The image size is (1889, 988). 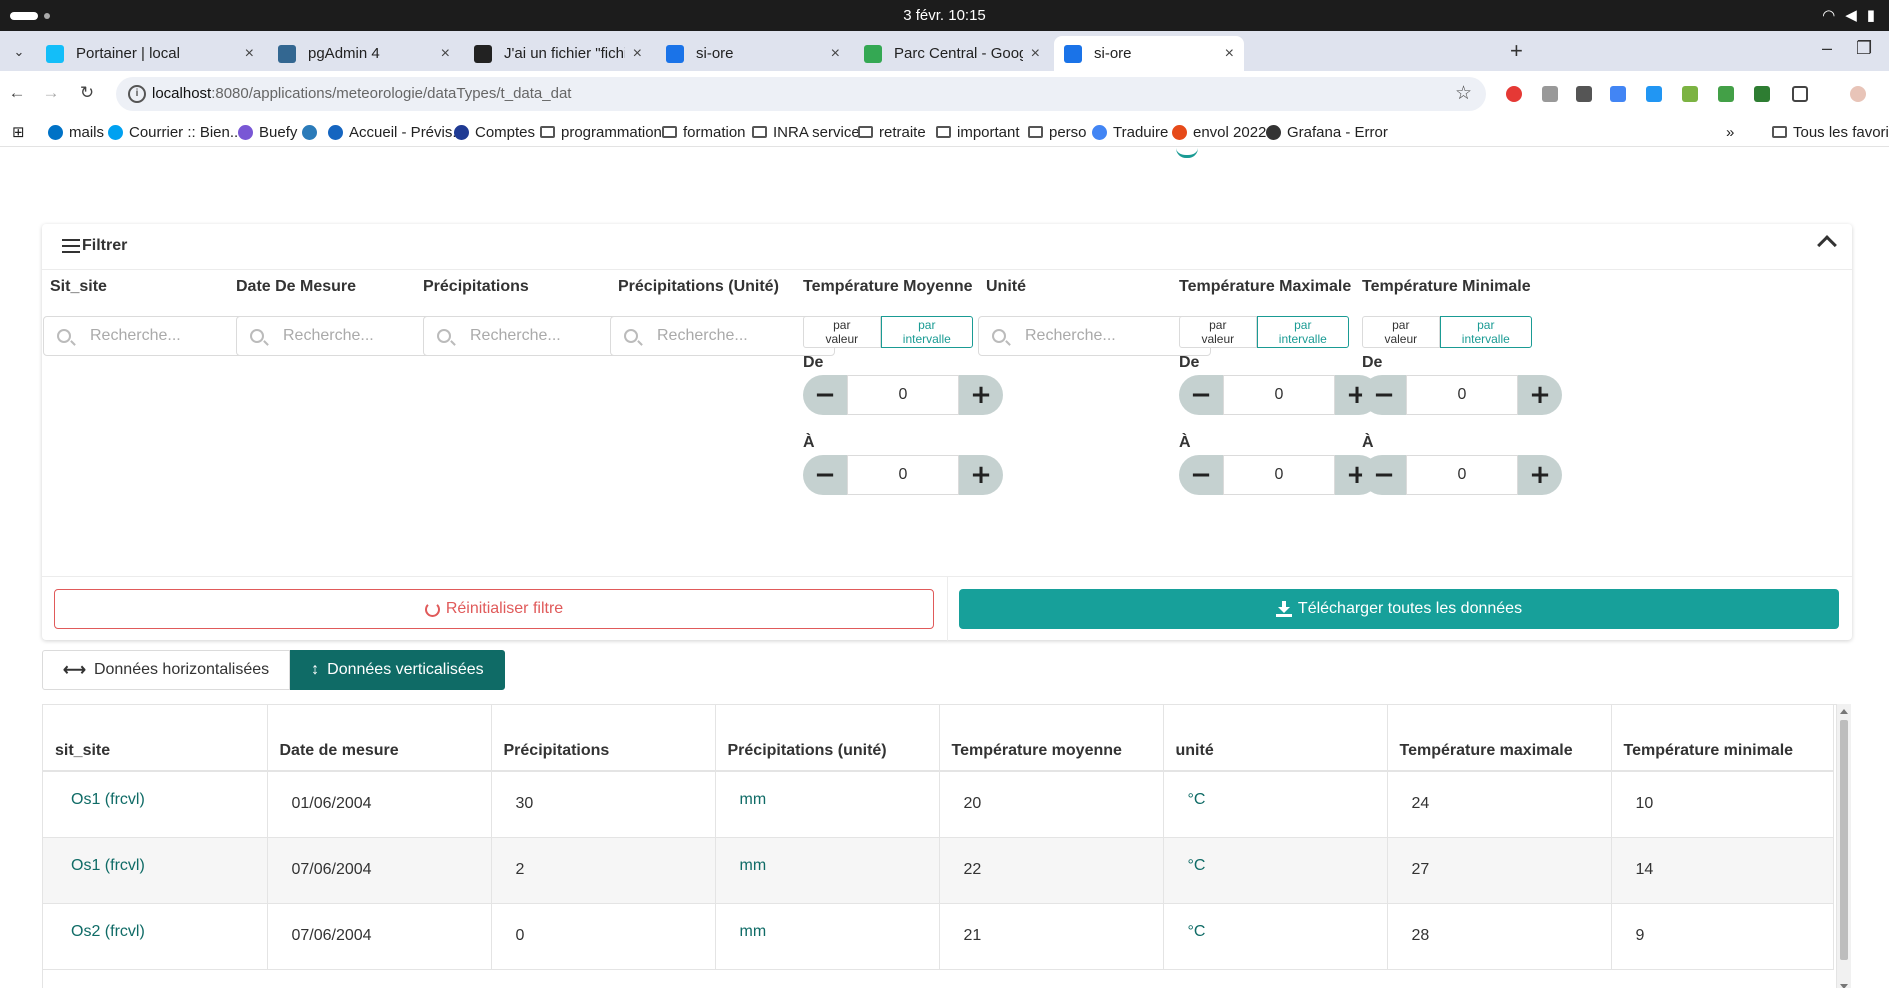 What do you see at coordinates (892, 132) in the screenshot?
I see `bookmark-9: retraite` at bounding box center [892, 132].